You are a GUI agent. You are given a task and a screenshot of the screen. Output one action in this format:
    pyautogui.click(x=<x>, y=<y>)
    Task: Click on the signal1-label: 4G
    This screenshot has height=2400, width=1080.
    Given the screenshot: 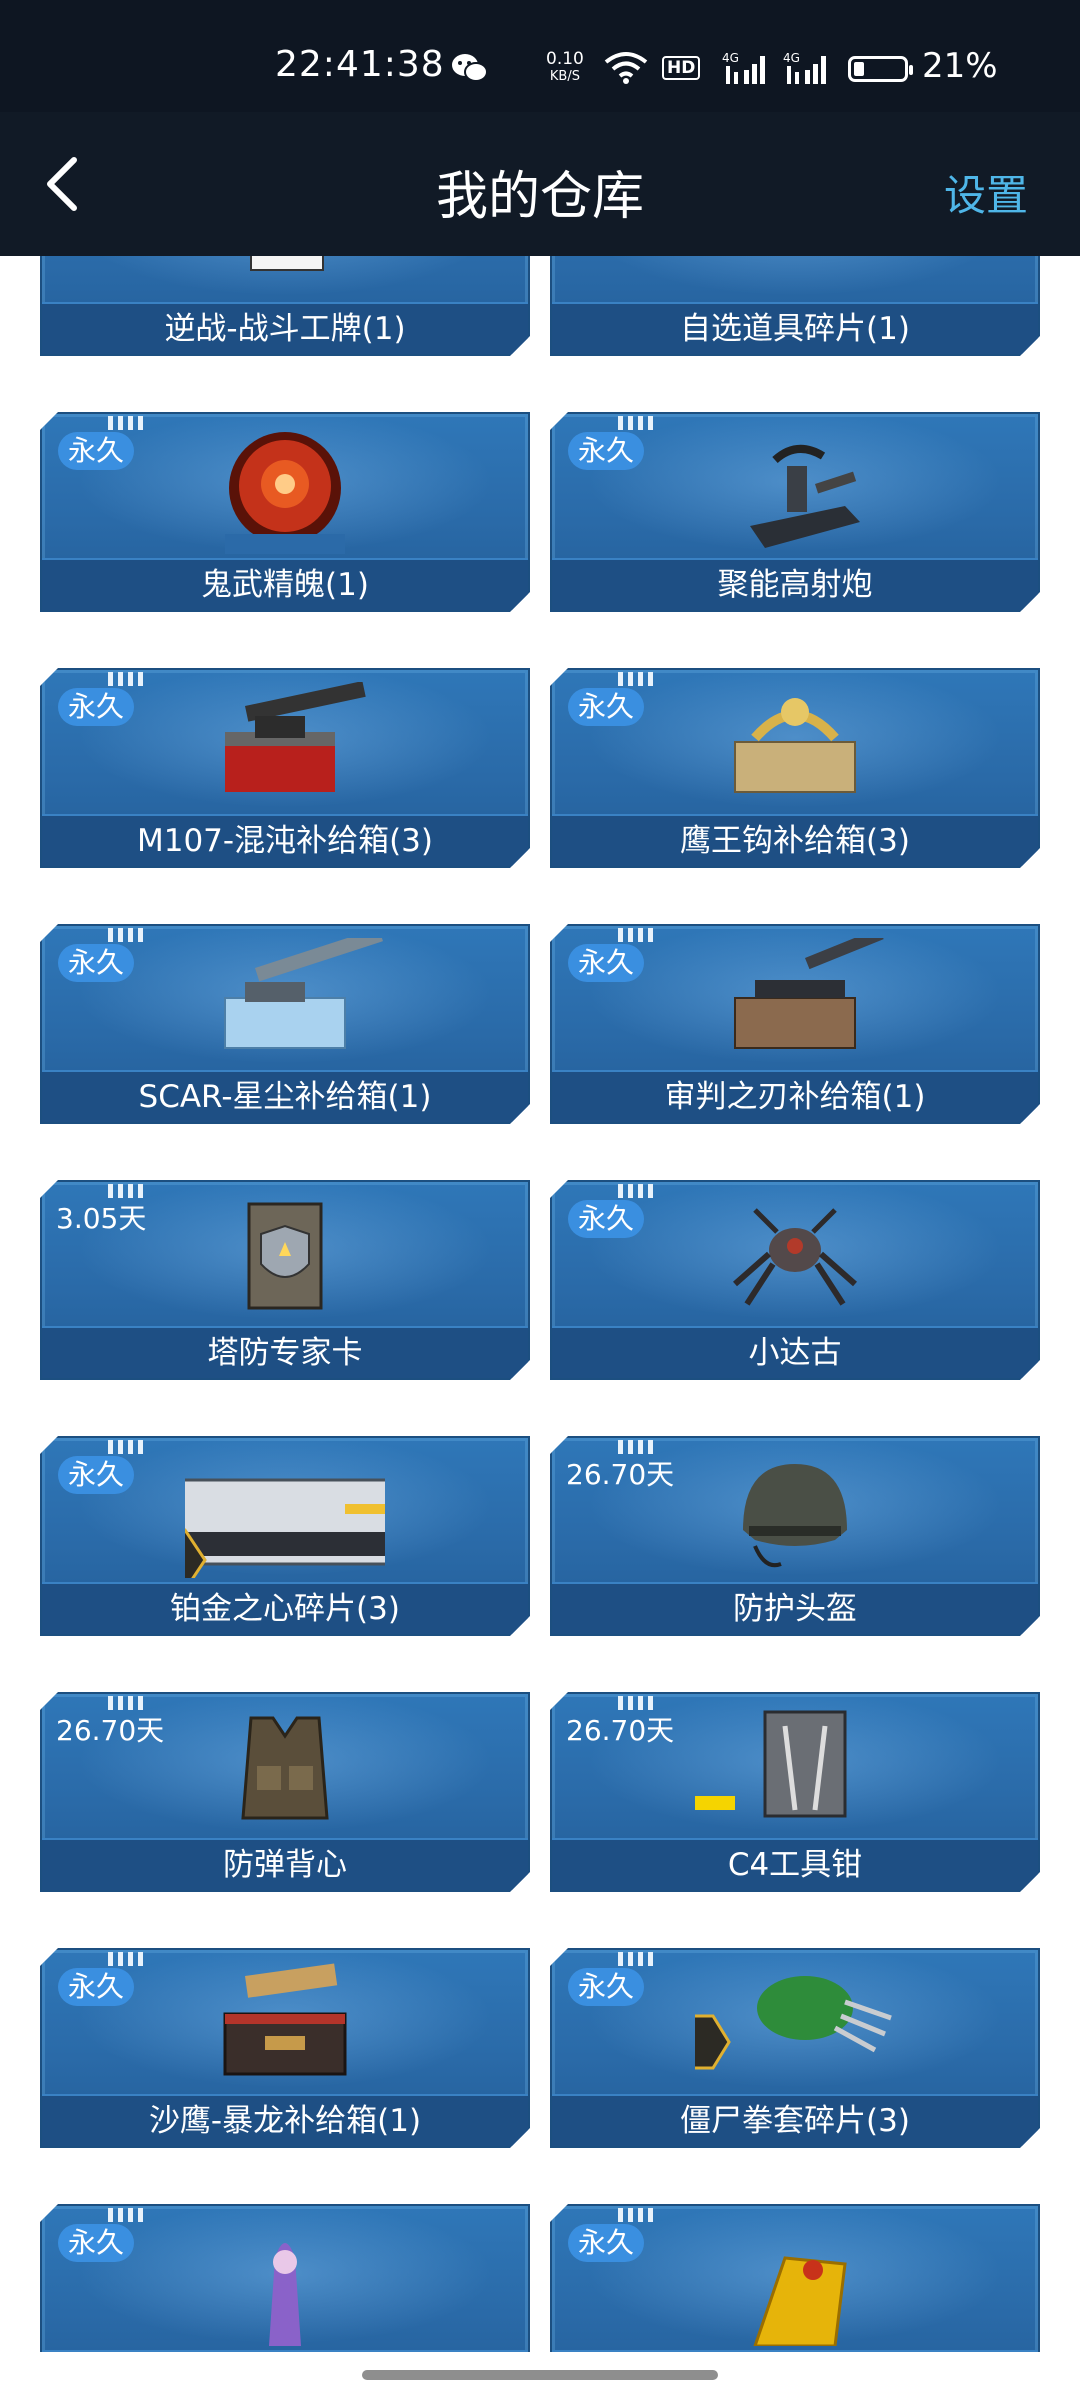 What is the action you would take?
    pyautogui.click(x=730, y=58)
    